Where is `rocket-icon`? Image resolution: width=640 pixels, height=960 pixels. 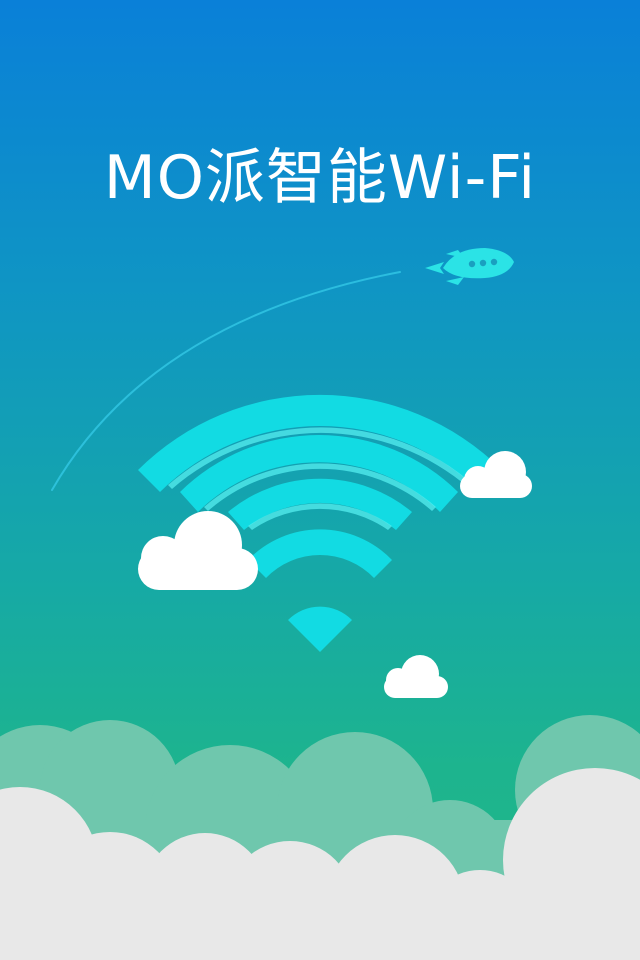 rocket-icon is located at coordinates (469, 266).